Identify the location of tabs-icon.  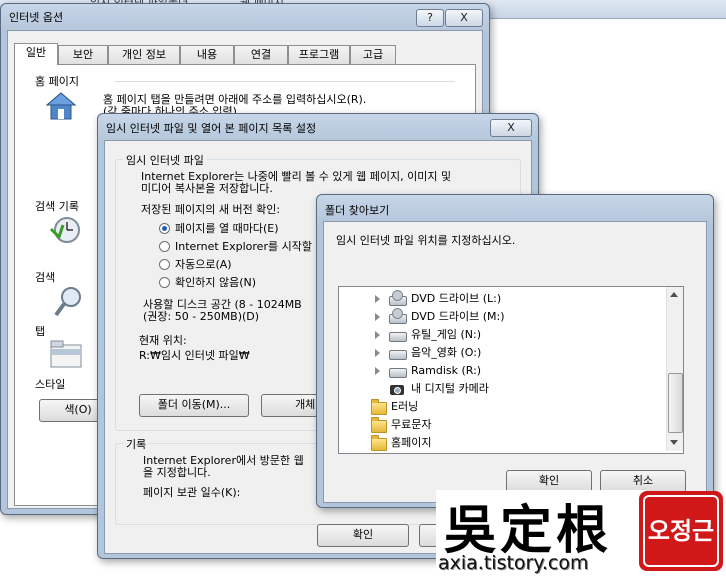
(66, 354).